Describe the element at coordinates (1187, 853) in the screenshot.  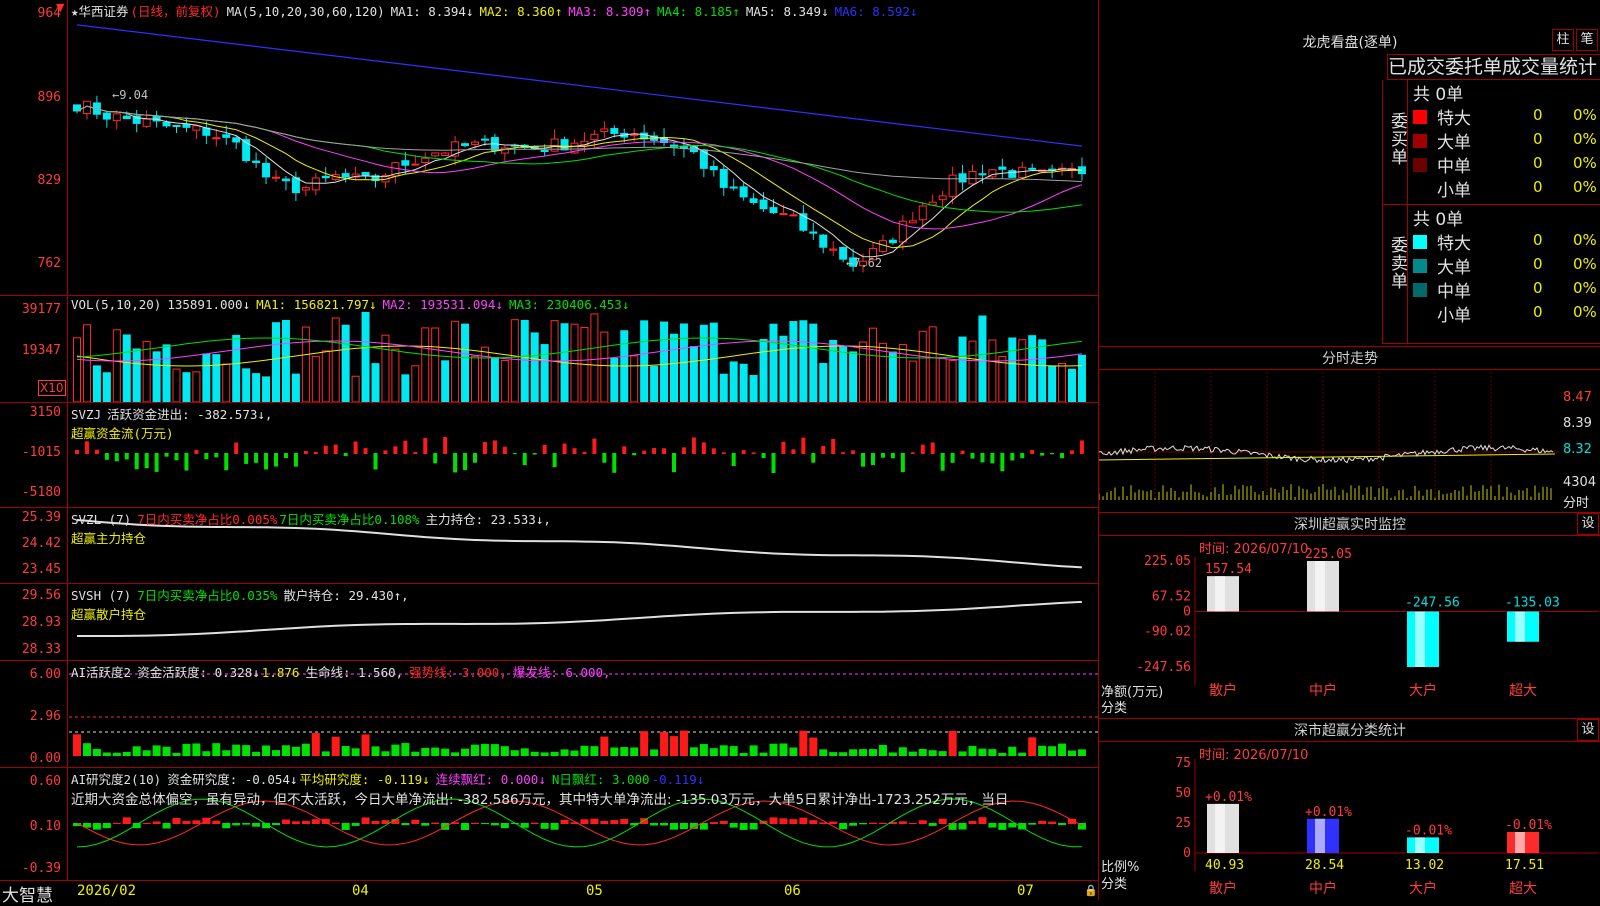
I see `y-tick-label: 0` at that location.